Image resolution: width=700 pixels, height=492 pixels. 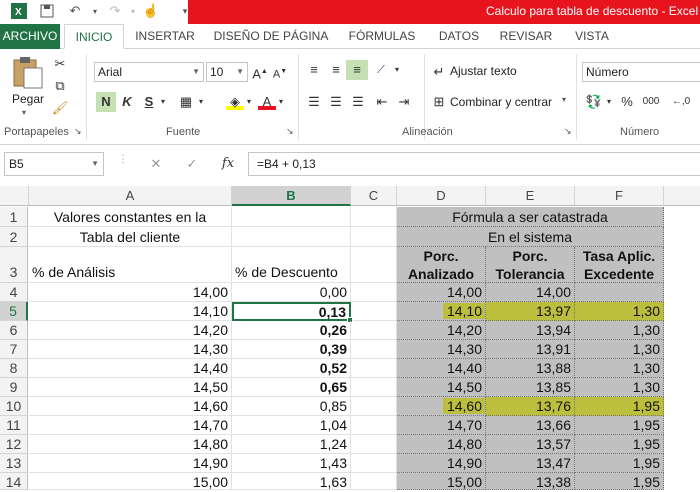 I want to click on cell-a4: 14,00, so click(x=130, y=292).